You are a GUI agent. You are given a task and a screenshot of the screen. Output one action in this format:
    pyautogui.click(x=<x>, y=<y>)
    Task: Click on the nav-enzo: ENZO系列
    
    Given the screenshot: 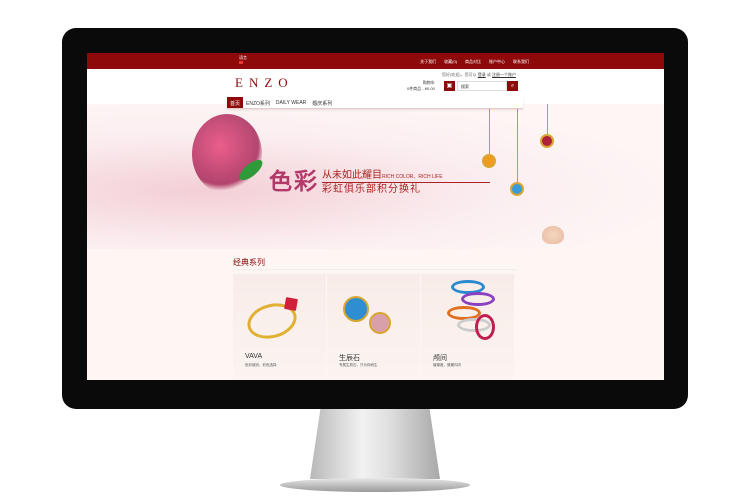 What is the action you would take?
    pyautogui.click(x=258, y=102)
    